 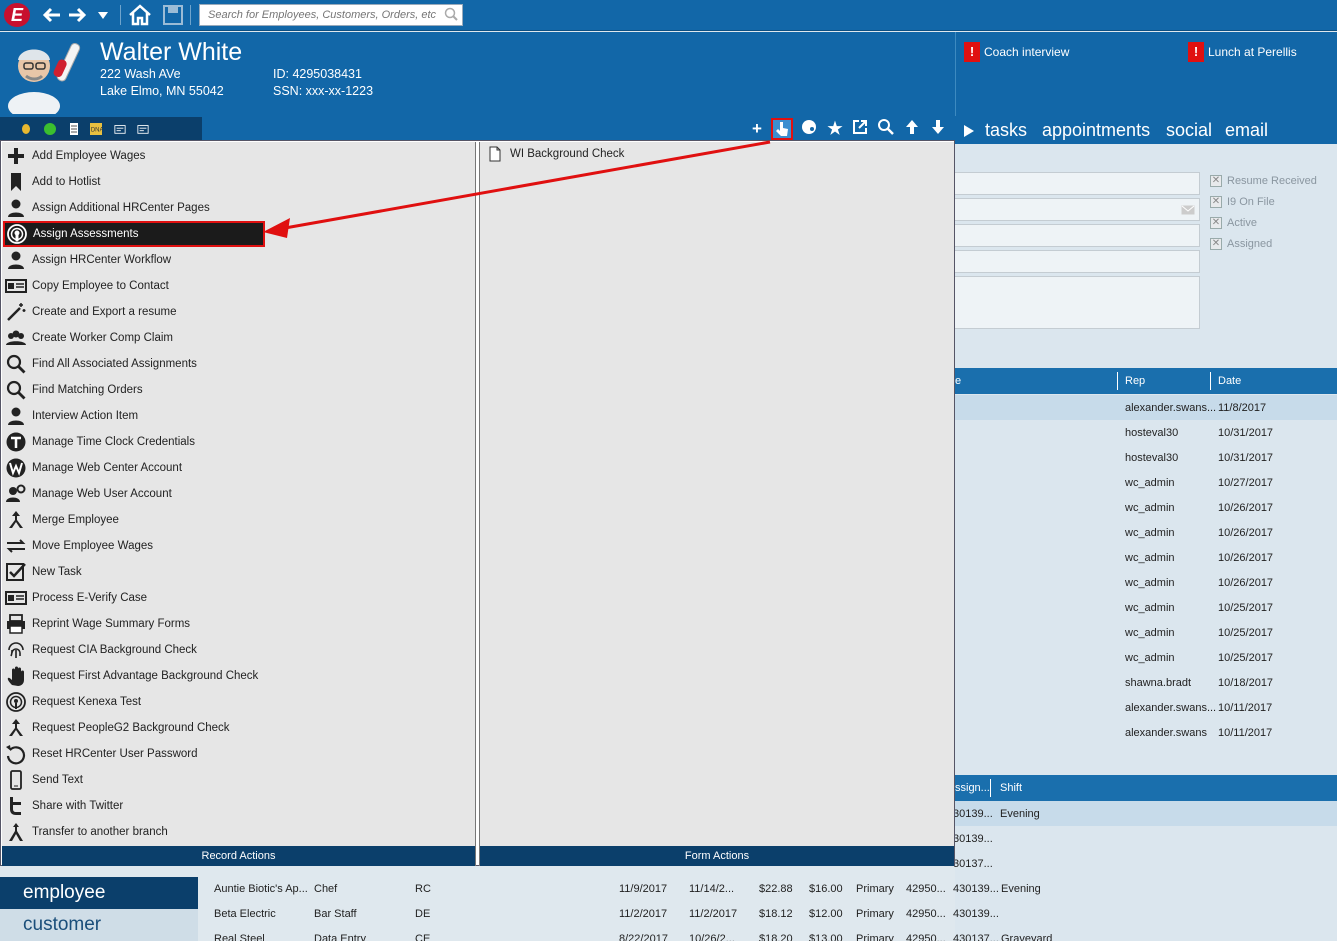 I want to click on green-status-icon, so click(x=50, y=129).